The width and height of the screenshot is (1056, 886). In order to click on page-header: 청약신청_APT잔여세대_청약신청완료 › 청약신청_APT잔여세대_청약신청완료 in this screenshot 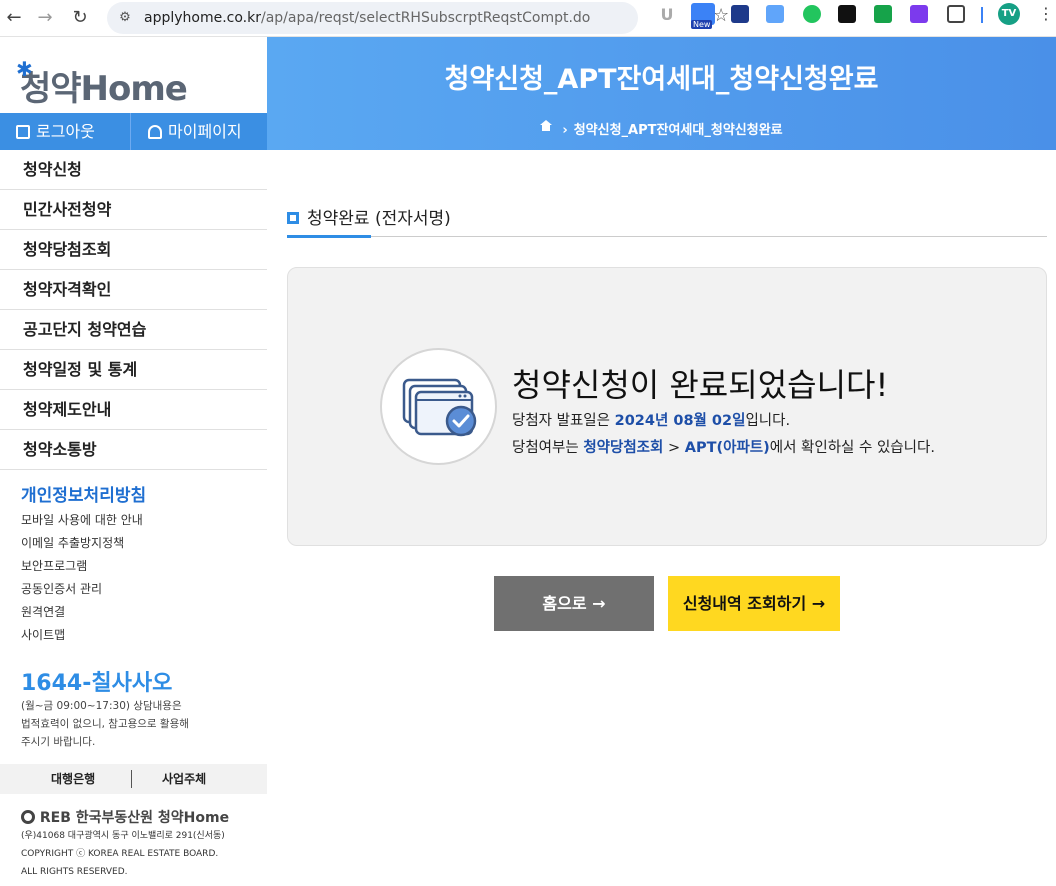, I will do `click(661, 93)`.